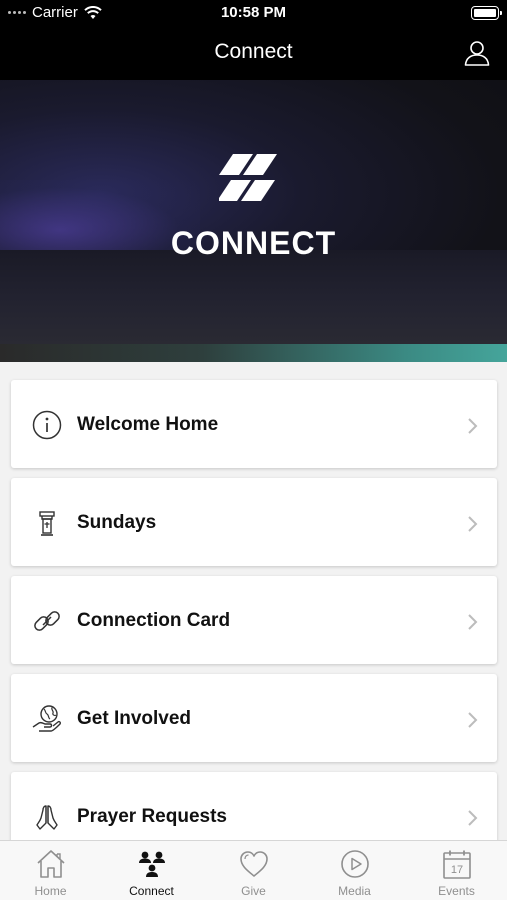 The image size is (507, 900). Describe the element at coordinates (254, 620) in the screenshot. I see `menu-item-connection-card: Connection Card` at that location.